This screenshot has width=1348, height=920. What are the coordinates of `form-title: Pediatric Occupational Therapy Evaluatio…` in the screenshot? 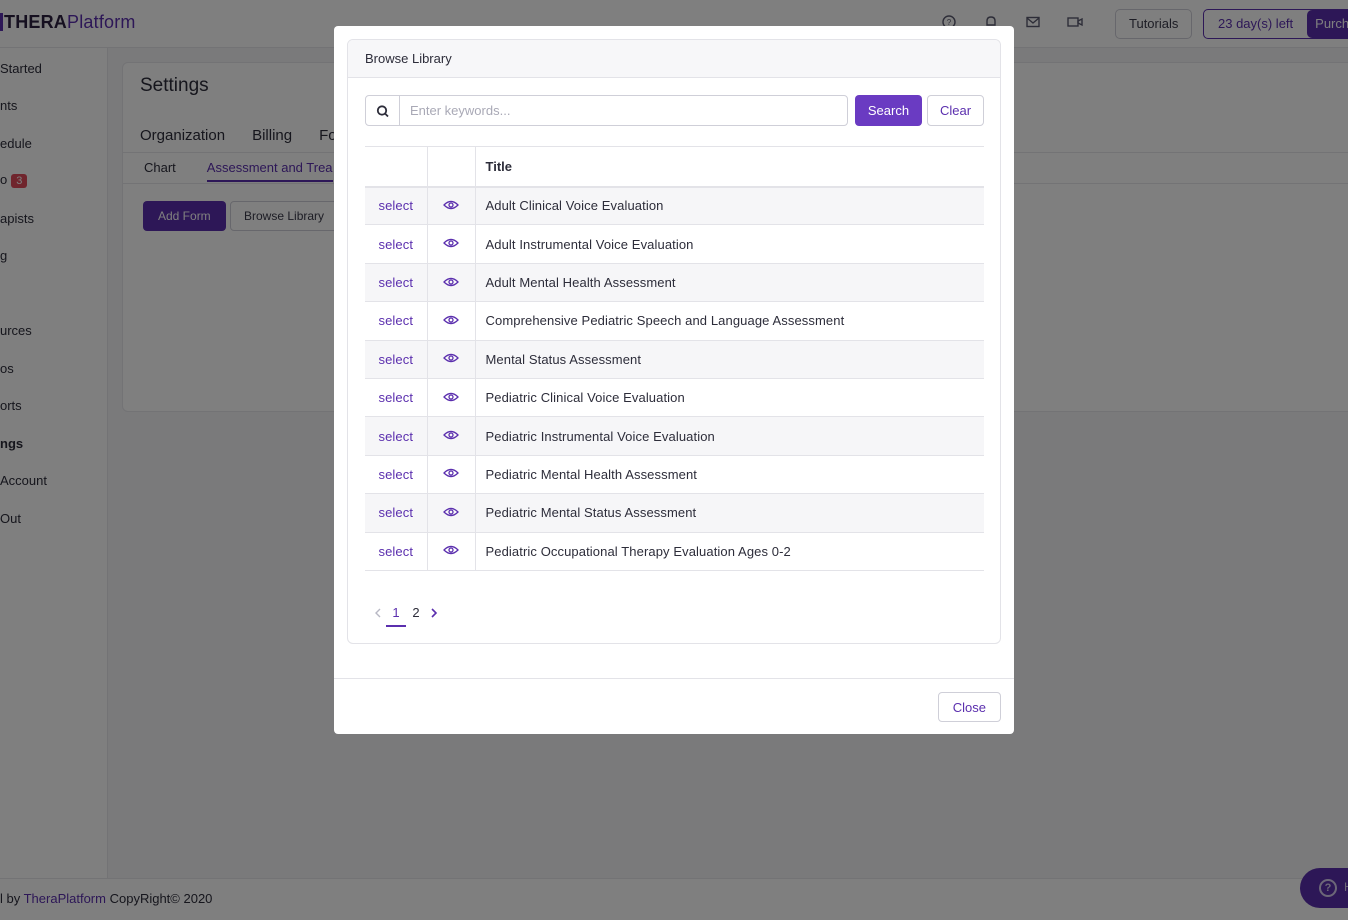 It's located at (729, 551).